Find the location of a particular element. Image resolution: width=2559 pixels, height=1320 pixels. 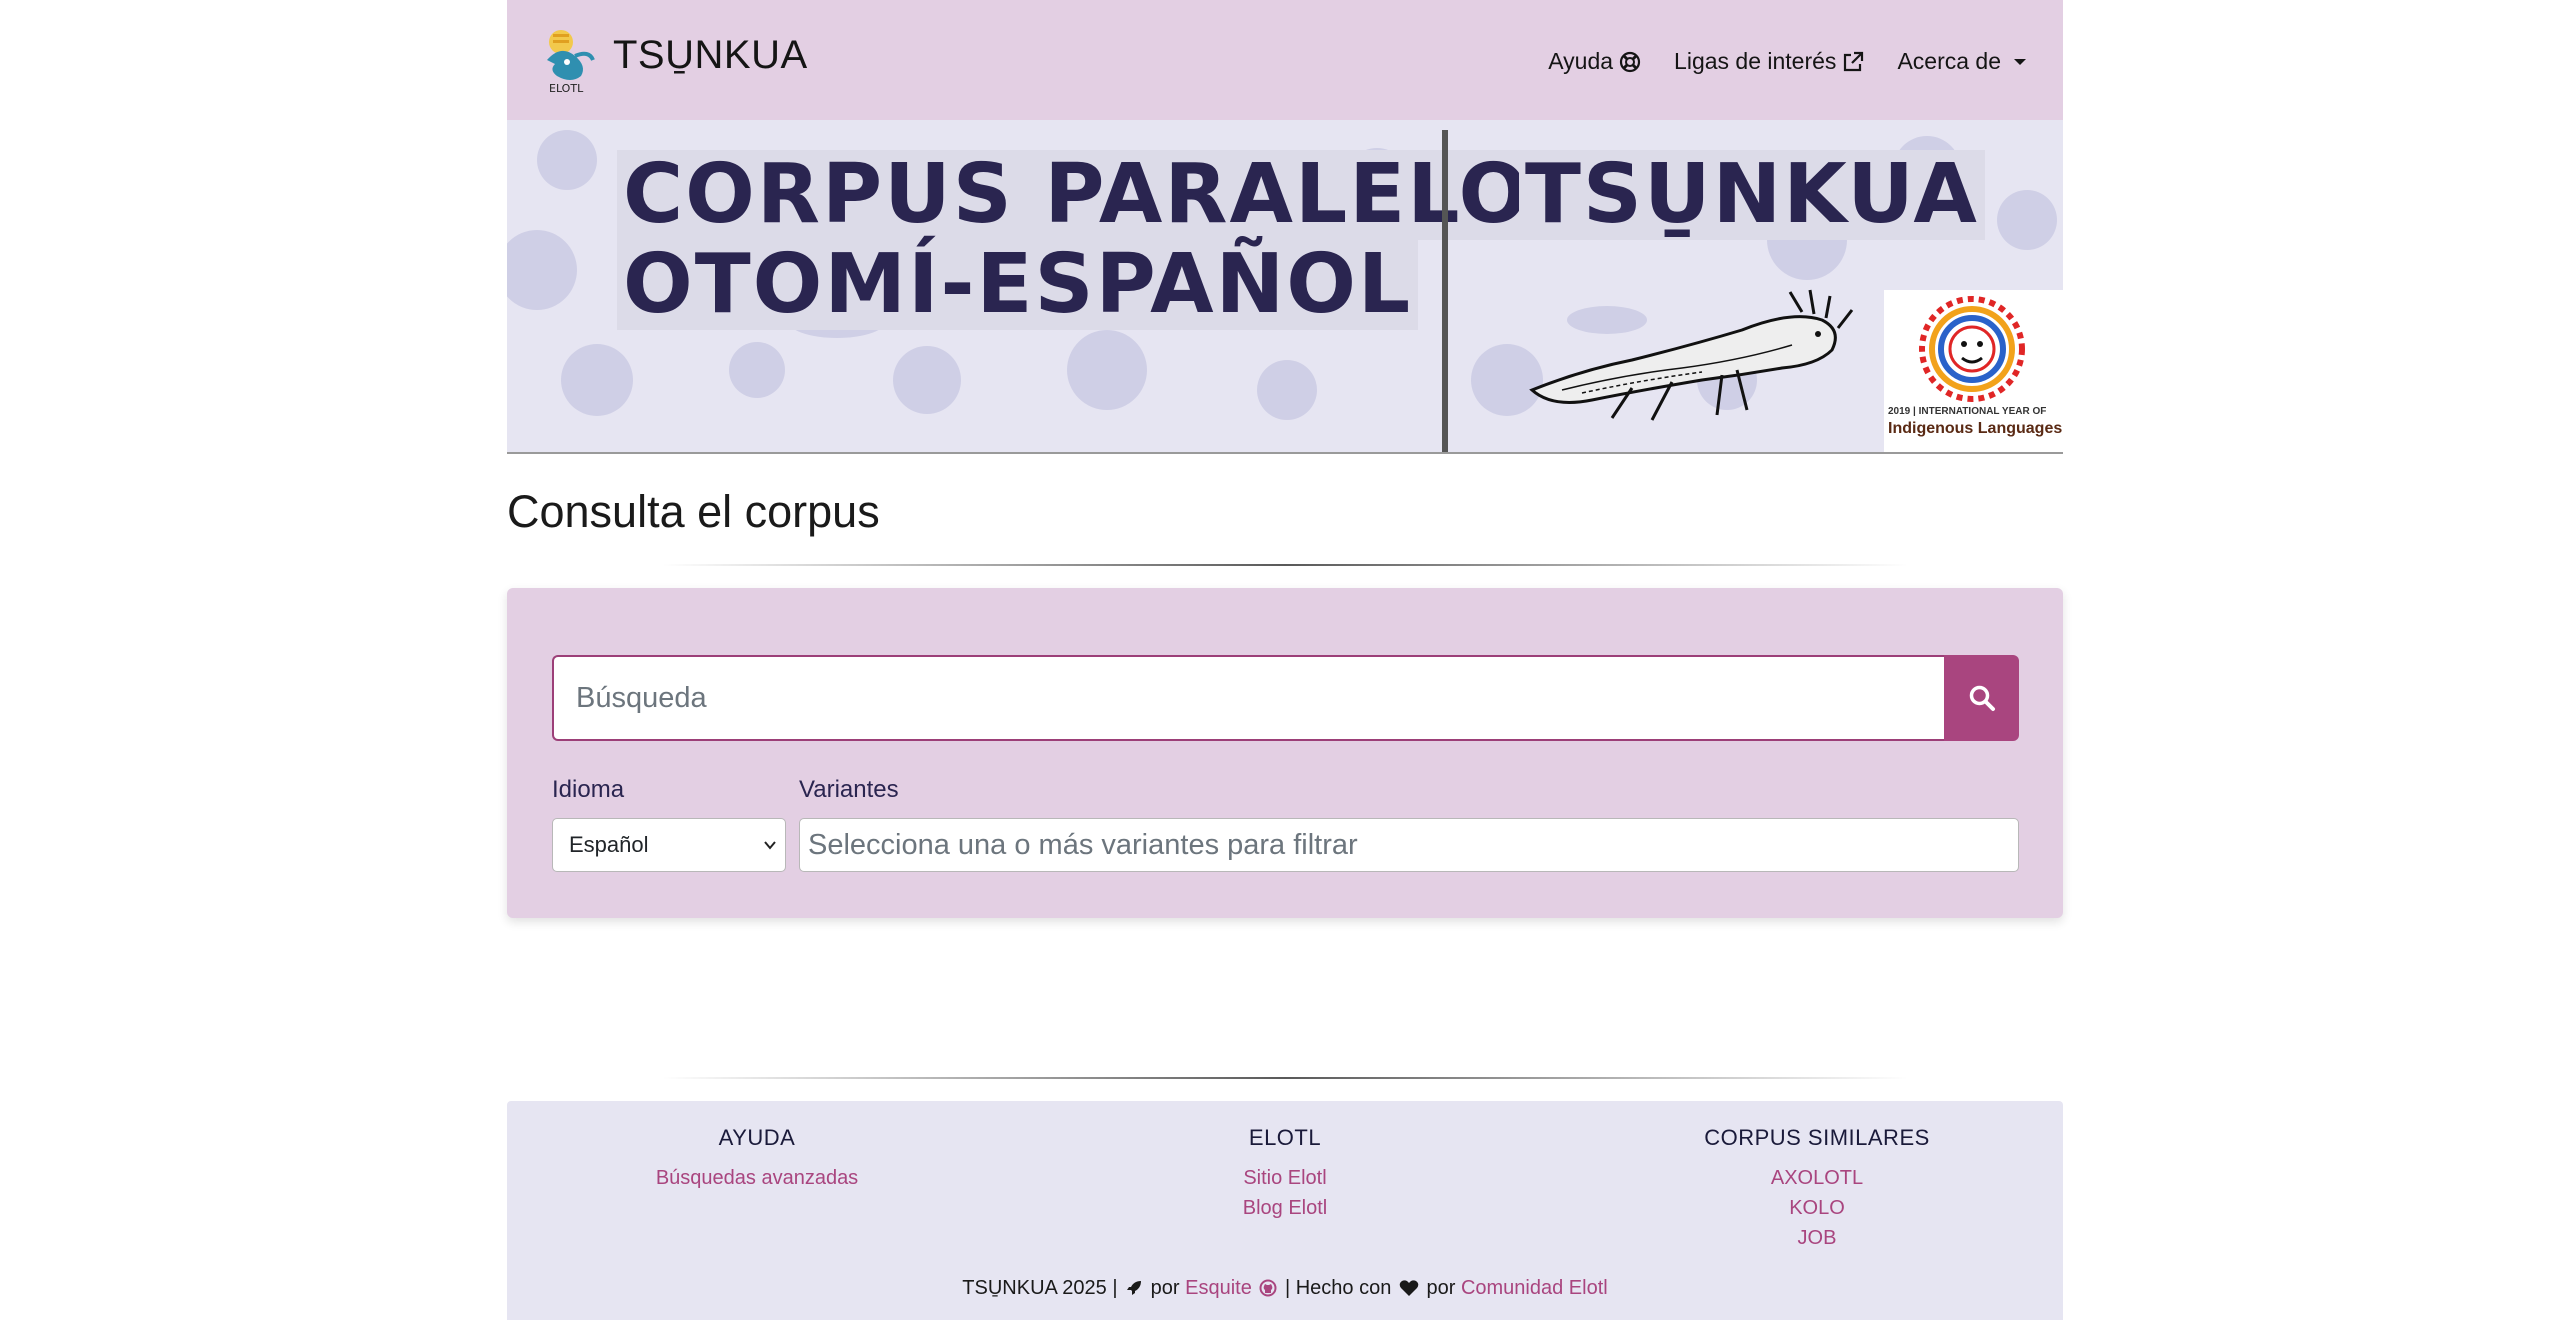

nav-ligas-label: Ligas de interés is located at coordinates (1755, 61).